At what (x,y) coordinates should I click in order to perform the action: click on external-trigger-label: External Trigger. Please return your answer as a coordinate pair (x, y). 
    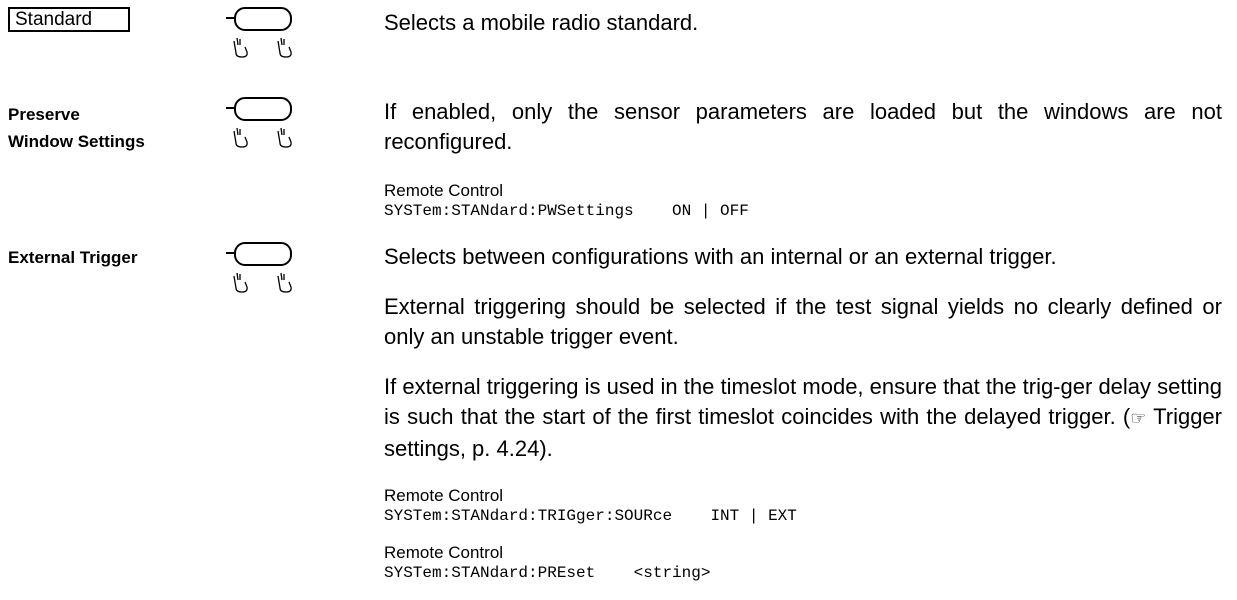
    Looking at the image, I should click on (73, 257).